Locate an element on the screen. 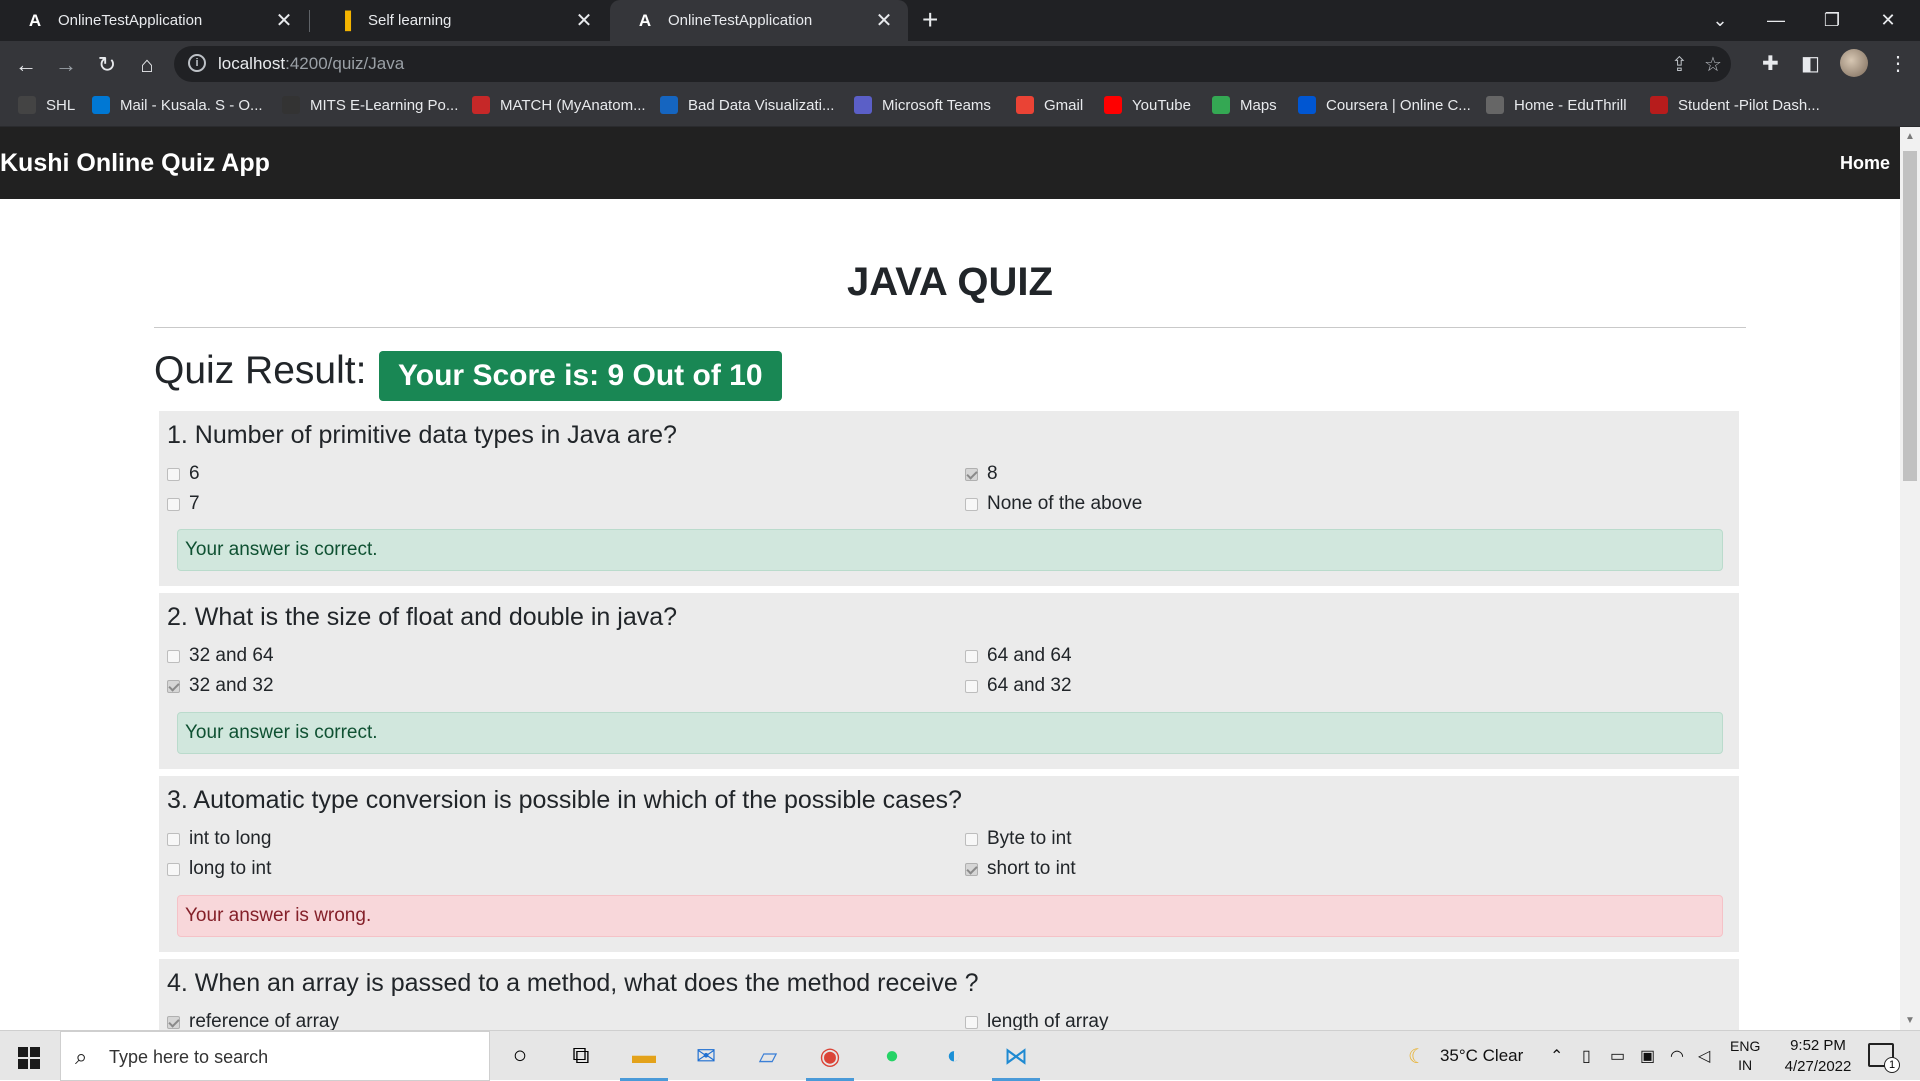 The width and height of the screenshot is (1920, 1081). option: 32 and 32 is located at coordinates (220, 686).